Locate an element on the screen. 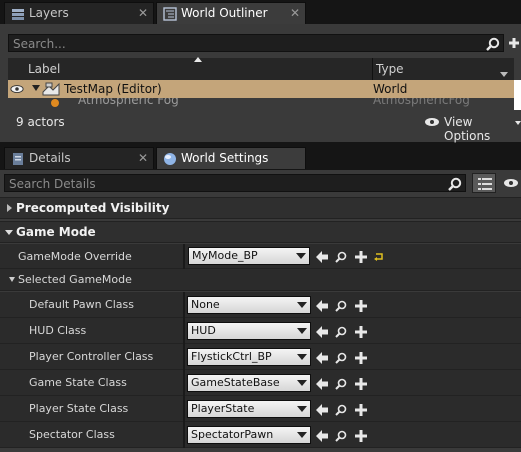  outliner-column-header: Label Type is located at coordinates (261, 68).